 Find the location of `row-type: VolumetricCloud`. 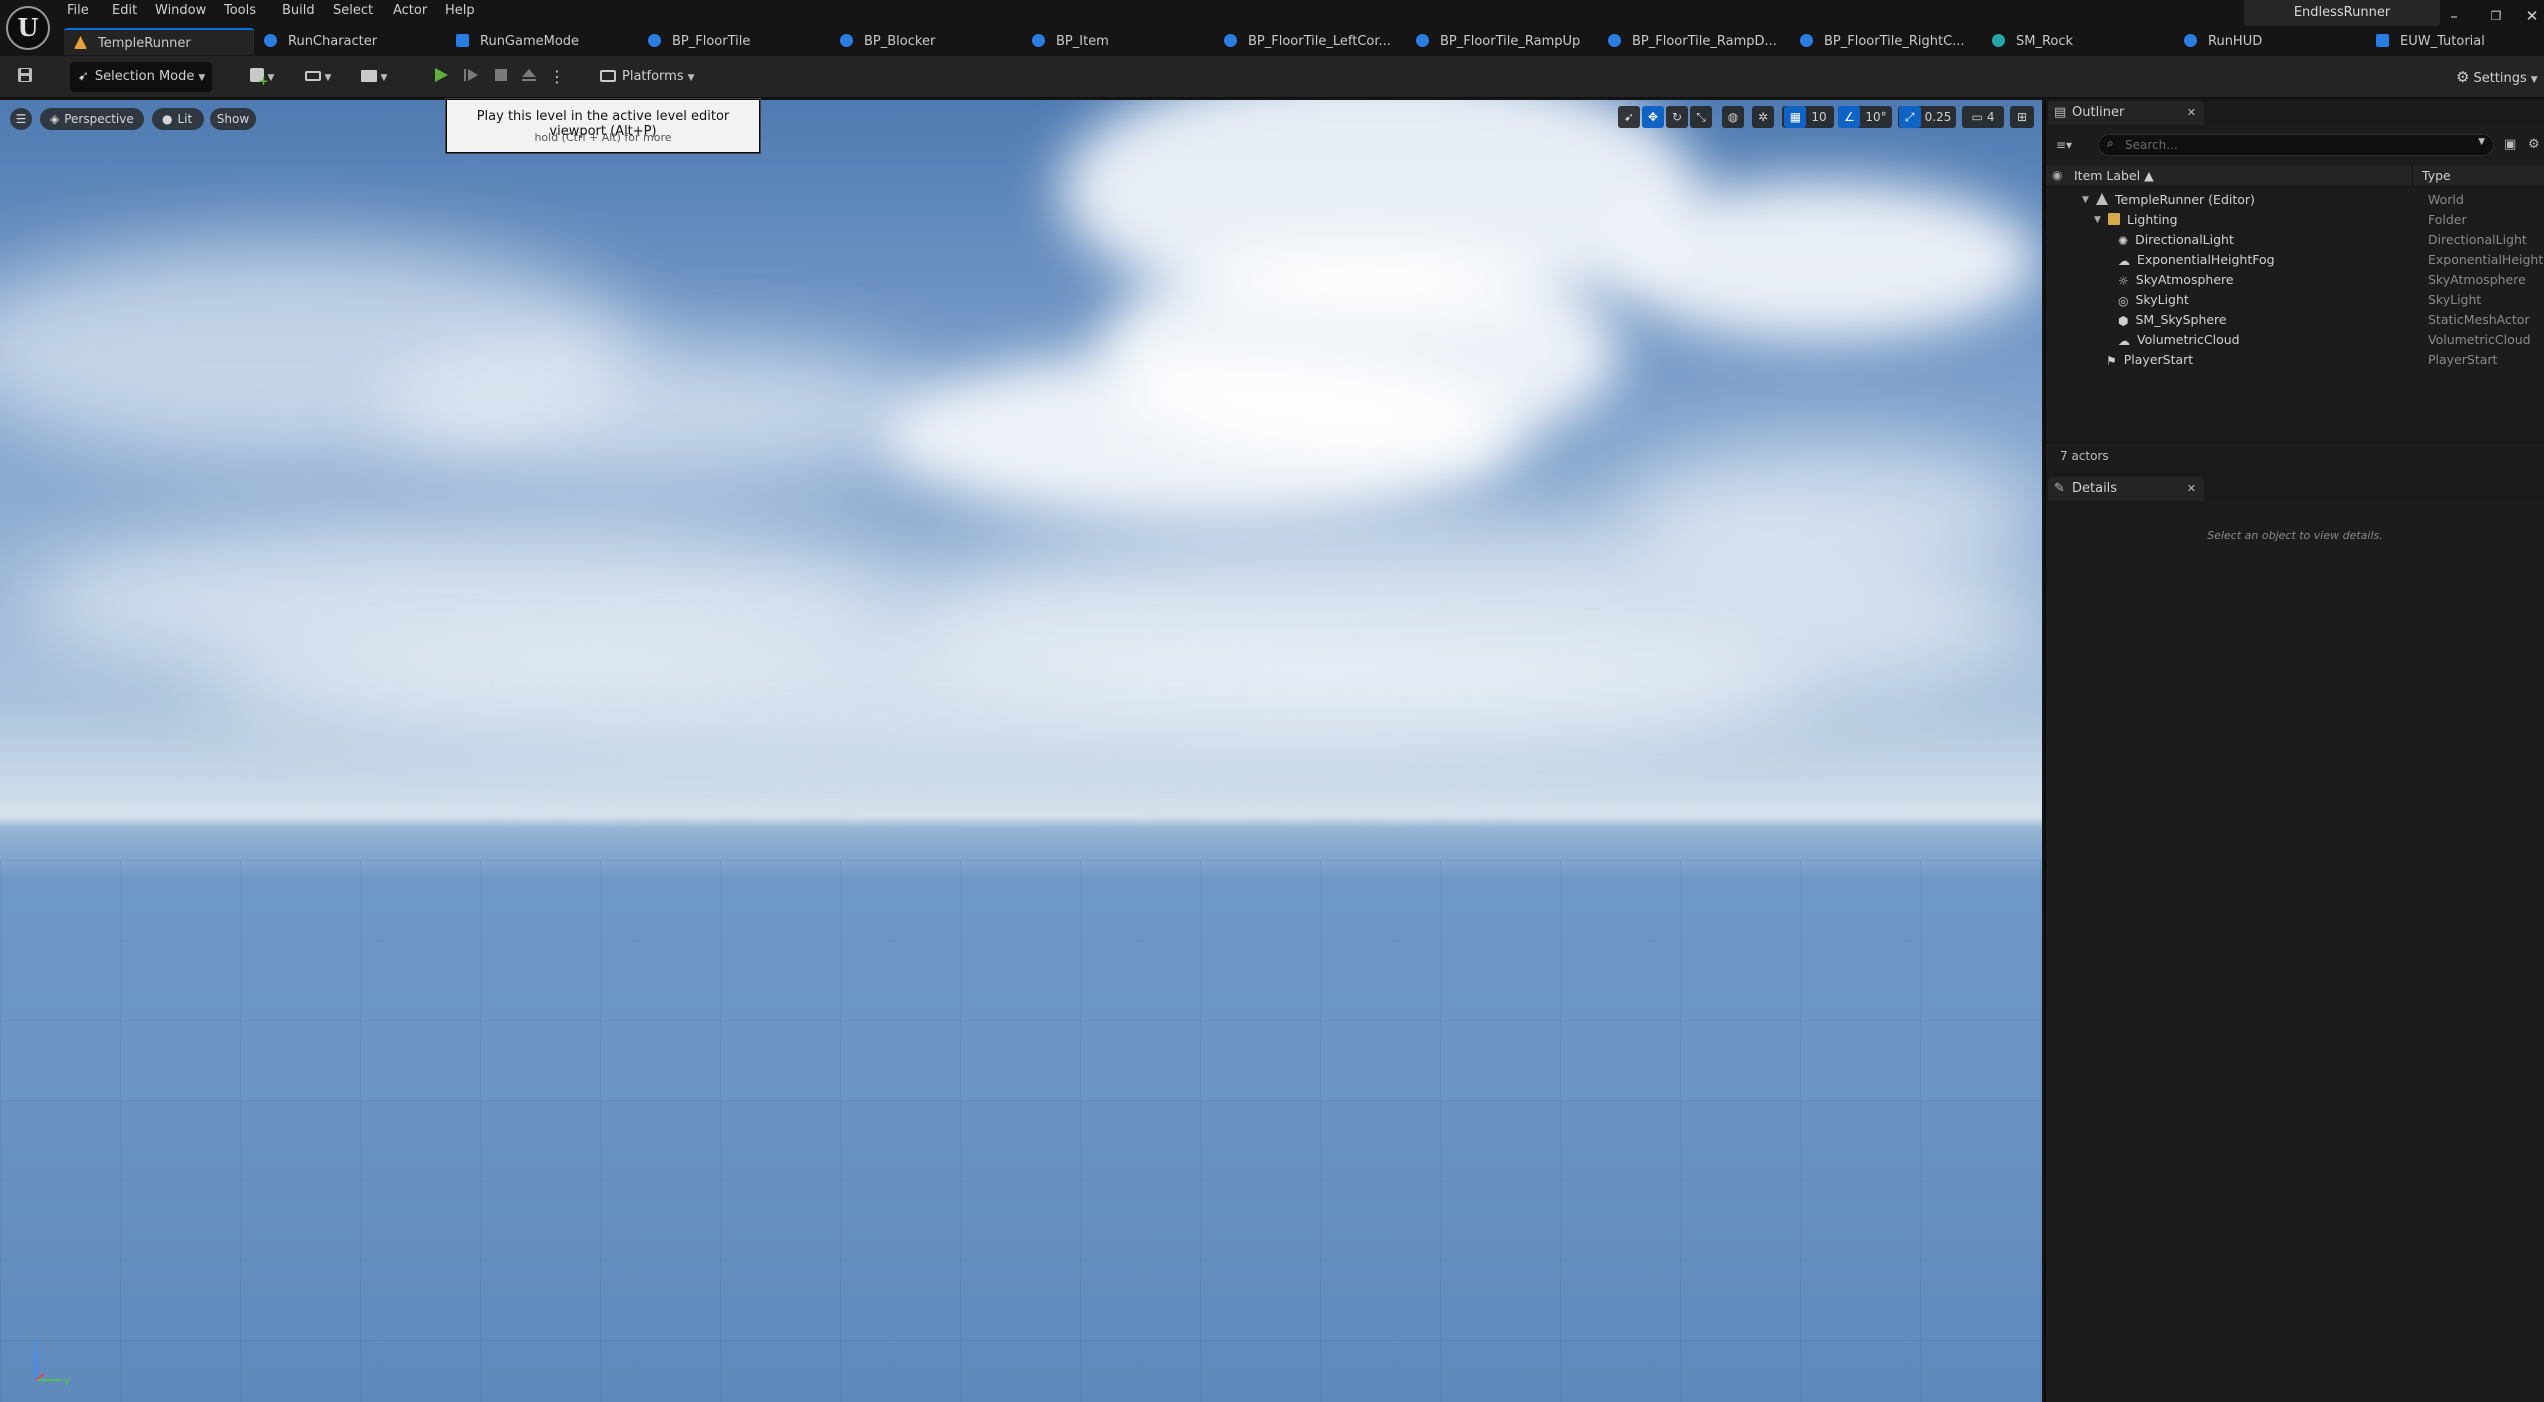

row-type: VolumetricCloud is located at coordinates (2479, 339).